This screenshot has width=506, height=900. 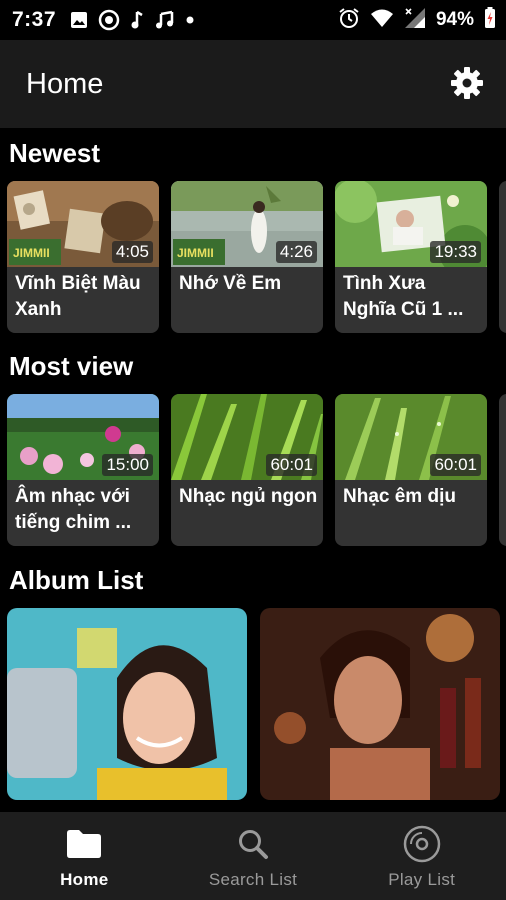 I want to click on app-bar: Home, so click(x=253, y=84).